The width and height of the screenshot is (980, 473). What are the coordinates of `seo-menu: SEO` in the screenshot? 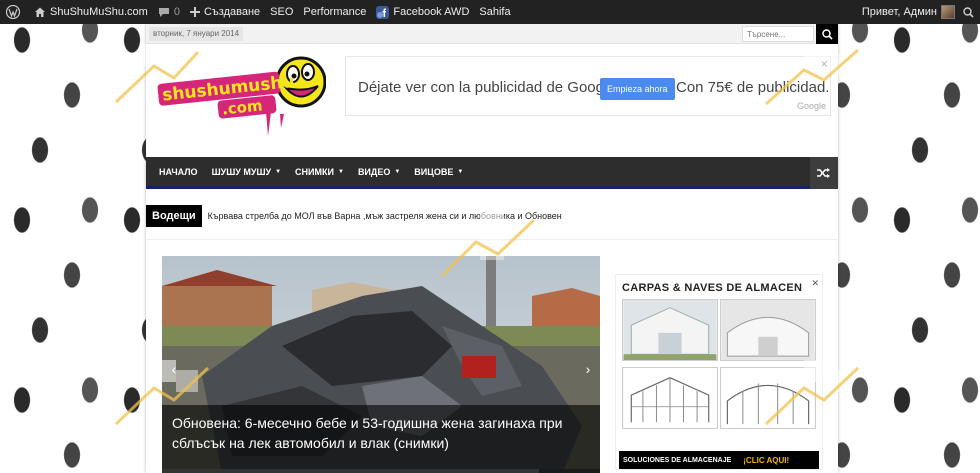 It's located at (281, 12).